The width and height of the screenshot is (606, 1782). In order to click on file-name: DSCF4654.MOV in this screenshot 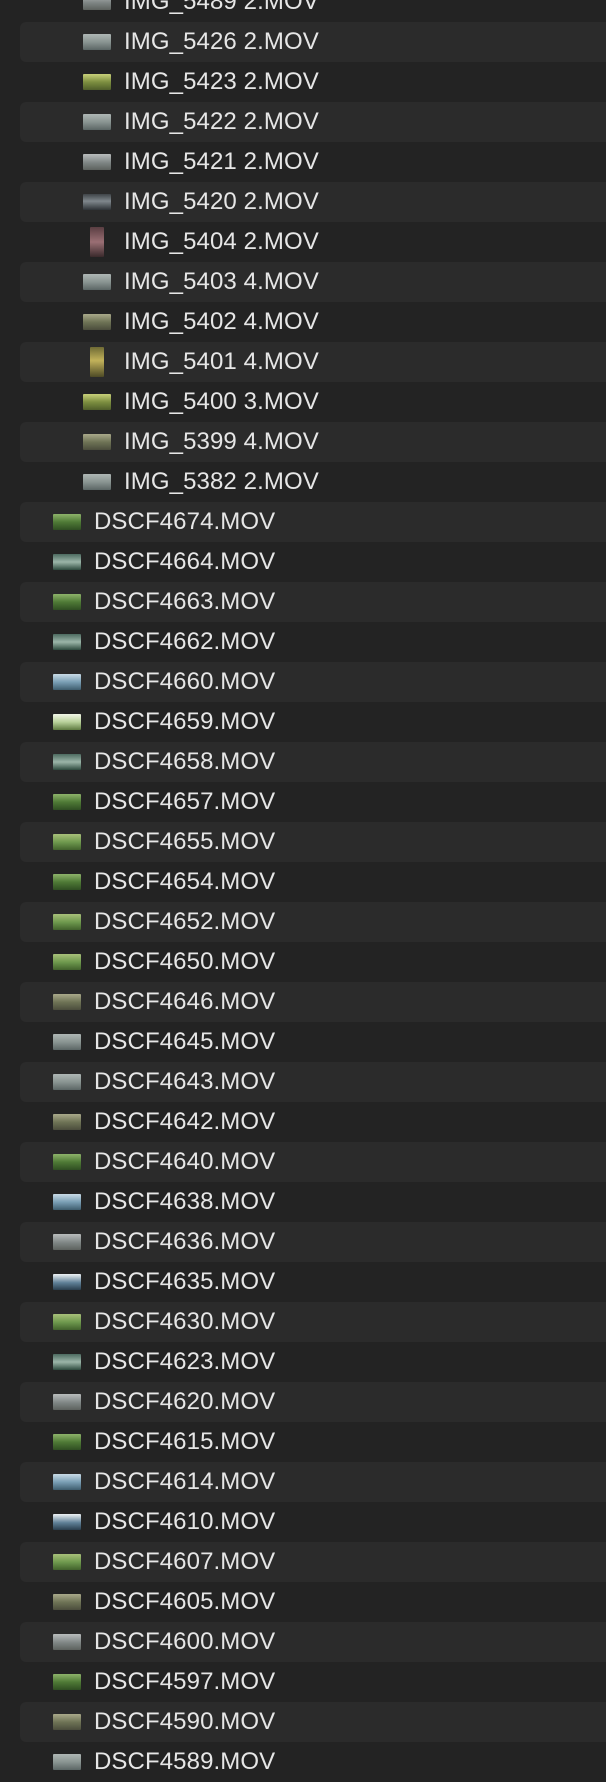, I will do `click(185, 881)`.